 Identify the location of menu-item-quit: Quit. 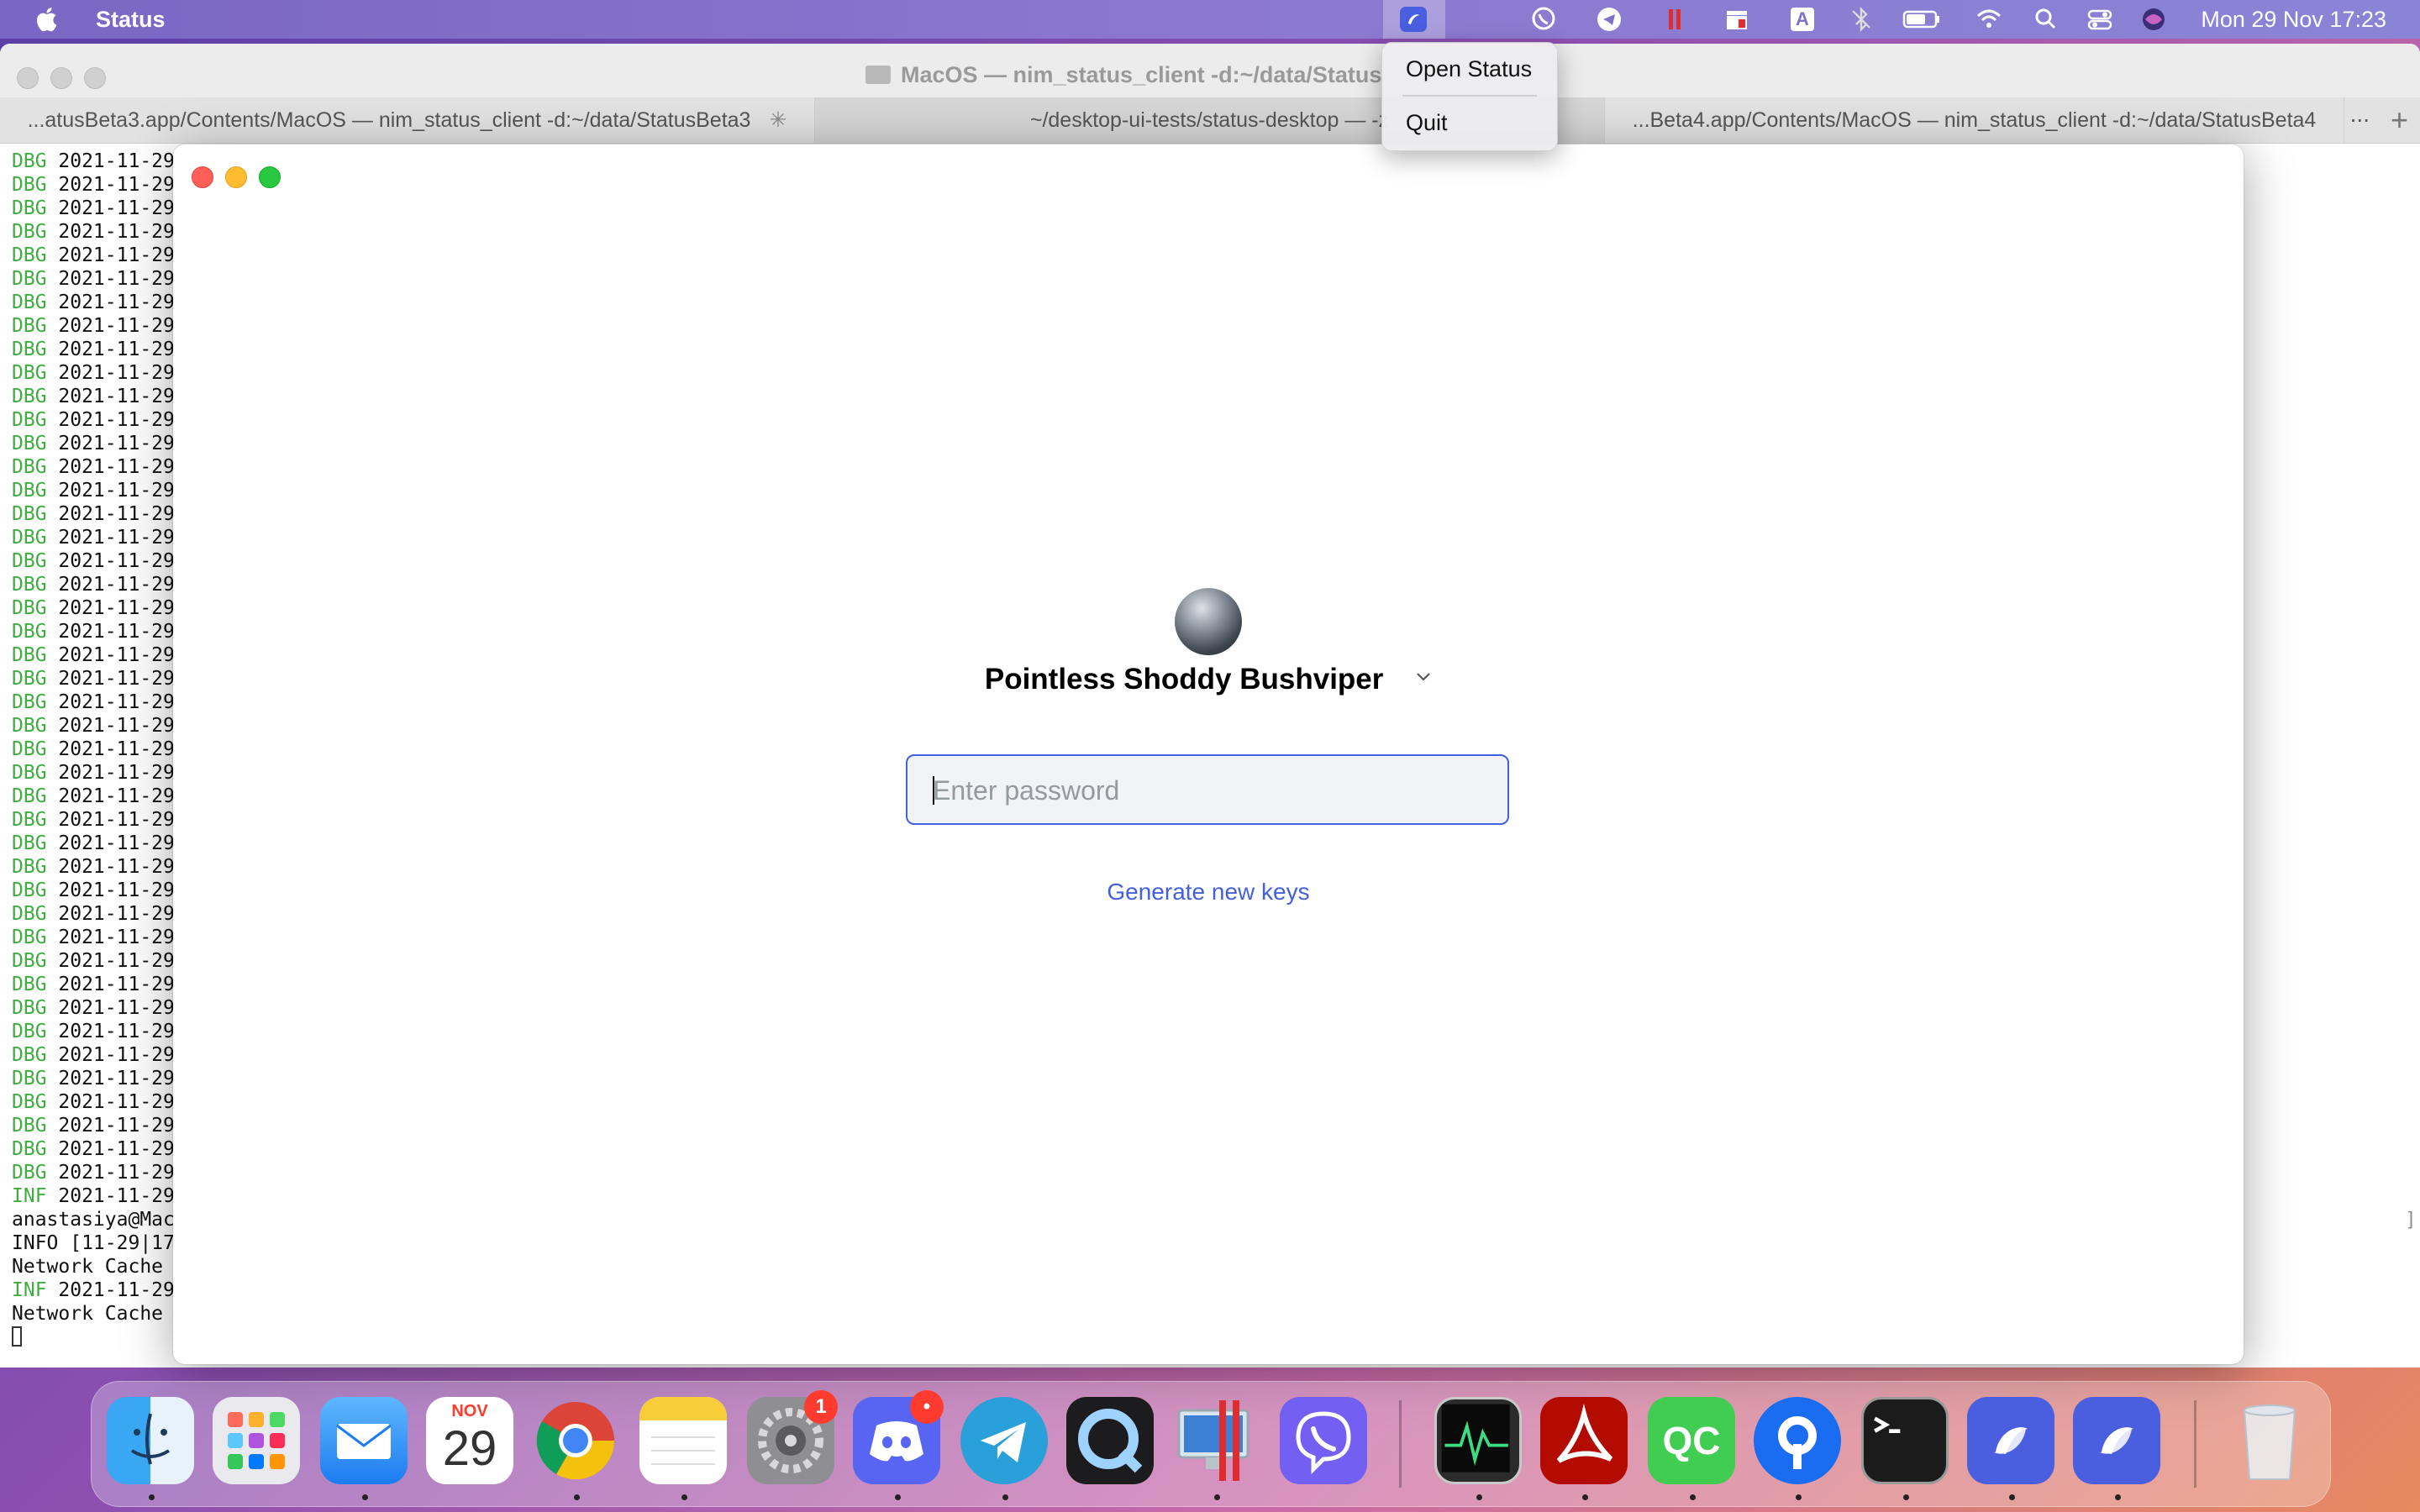
(1427, 123).